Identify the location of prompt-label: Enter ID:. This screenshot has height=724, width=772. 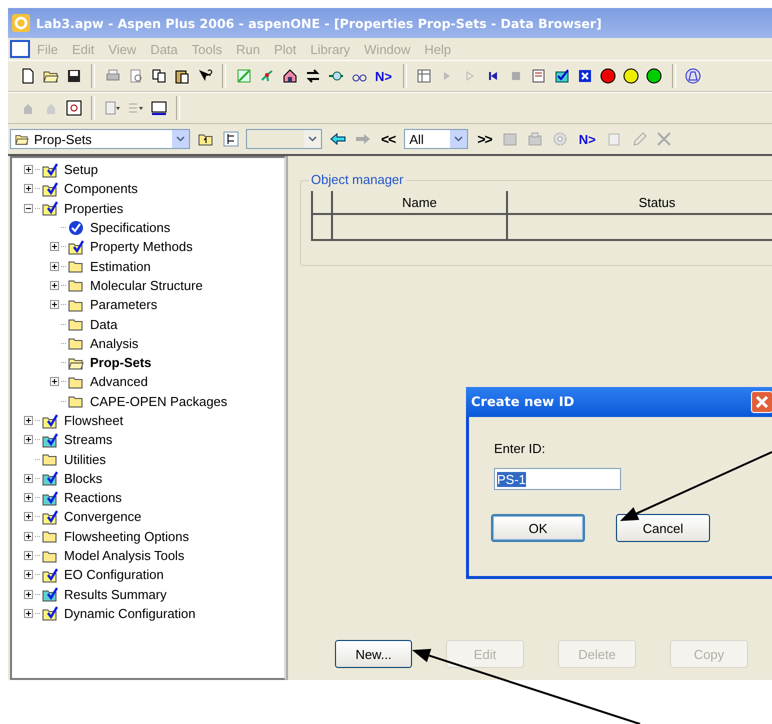
(520, 448).